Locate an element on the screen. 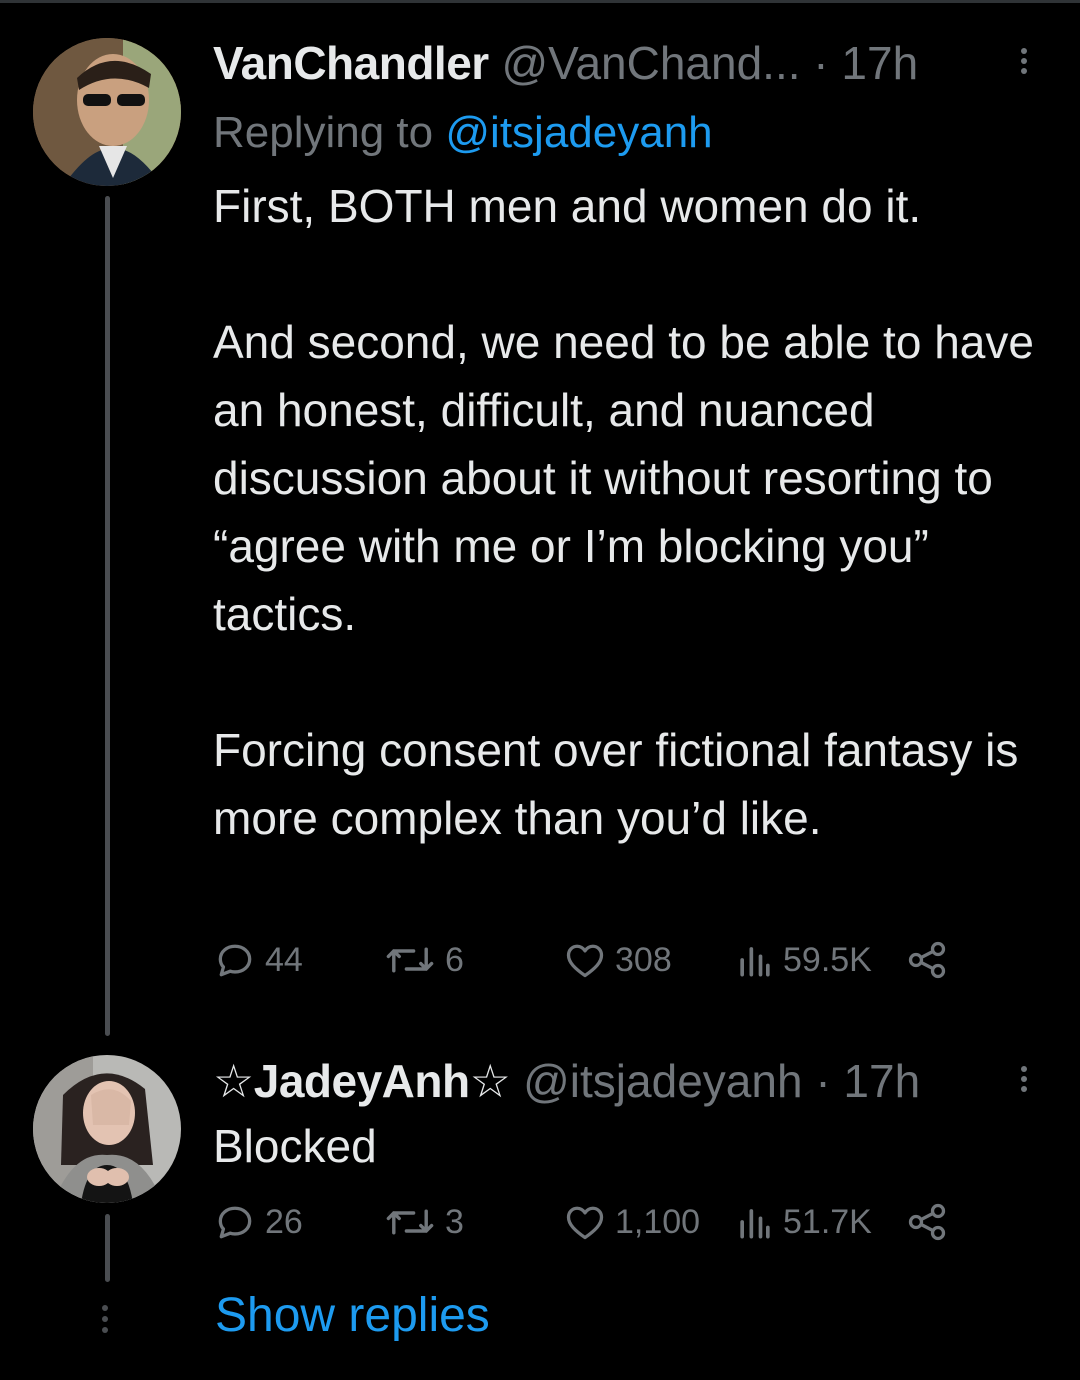 Image resolution: width=1080 pixels, height=1380 pixels. reply-count: 44 is located at coordinates (284, 959).